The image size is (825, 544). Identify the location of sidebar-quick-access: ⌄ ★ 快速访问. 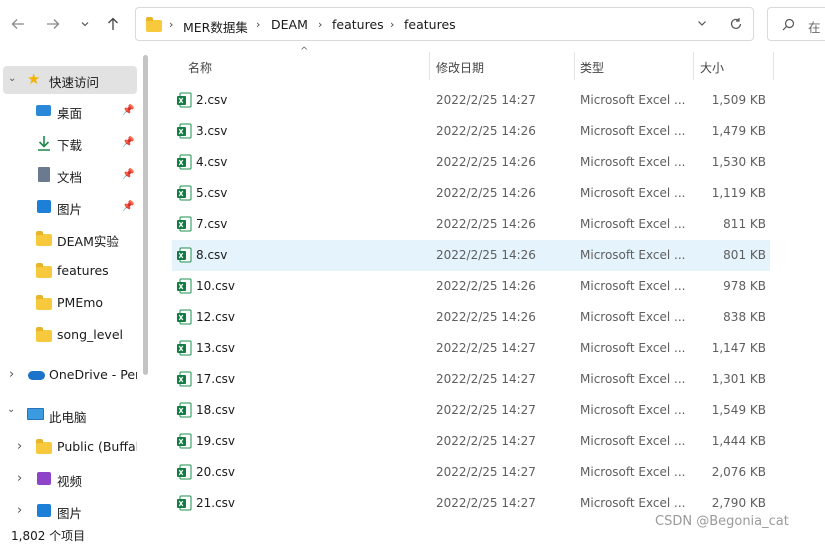
(70, 80).